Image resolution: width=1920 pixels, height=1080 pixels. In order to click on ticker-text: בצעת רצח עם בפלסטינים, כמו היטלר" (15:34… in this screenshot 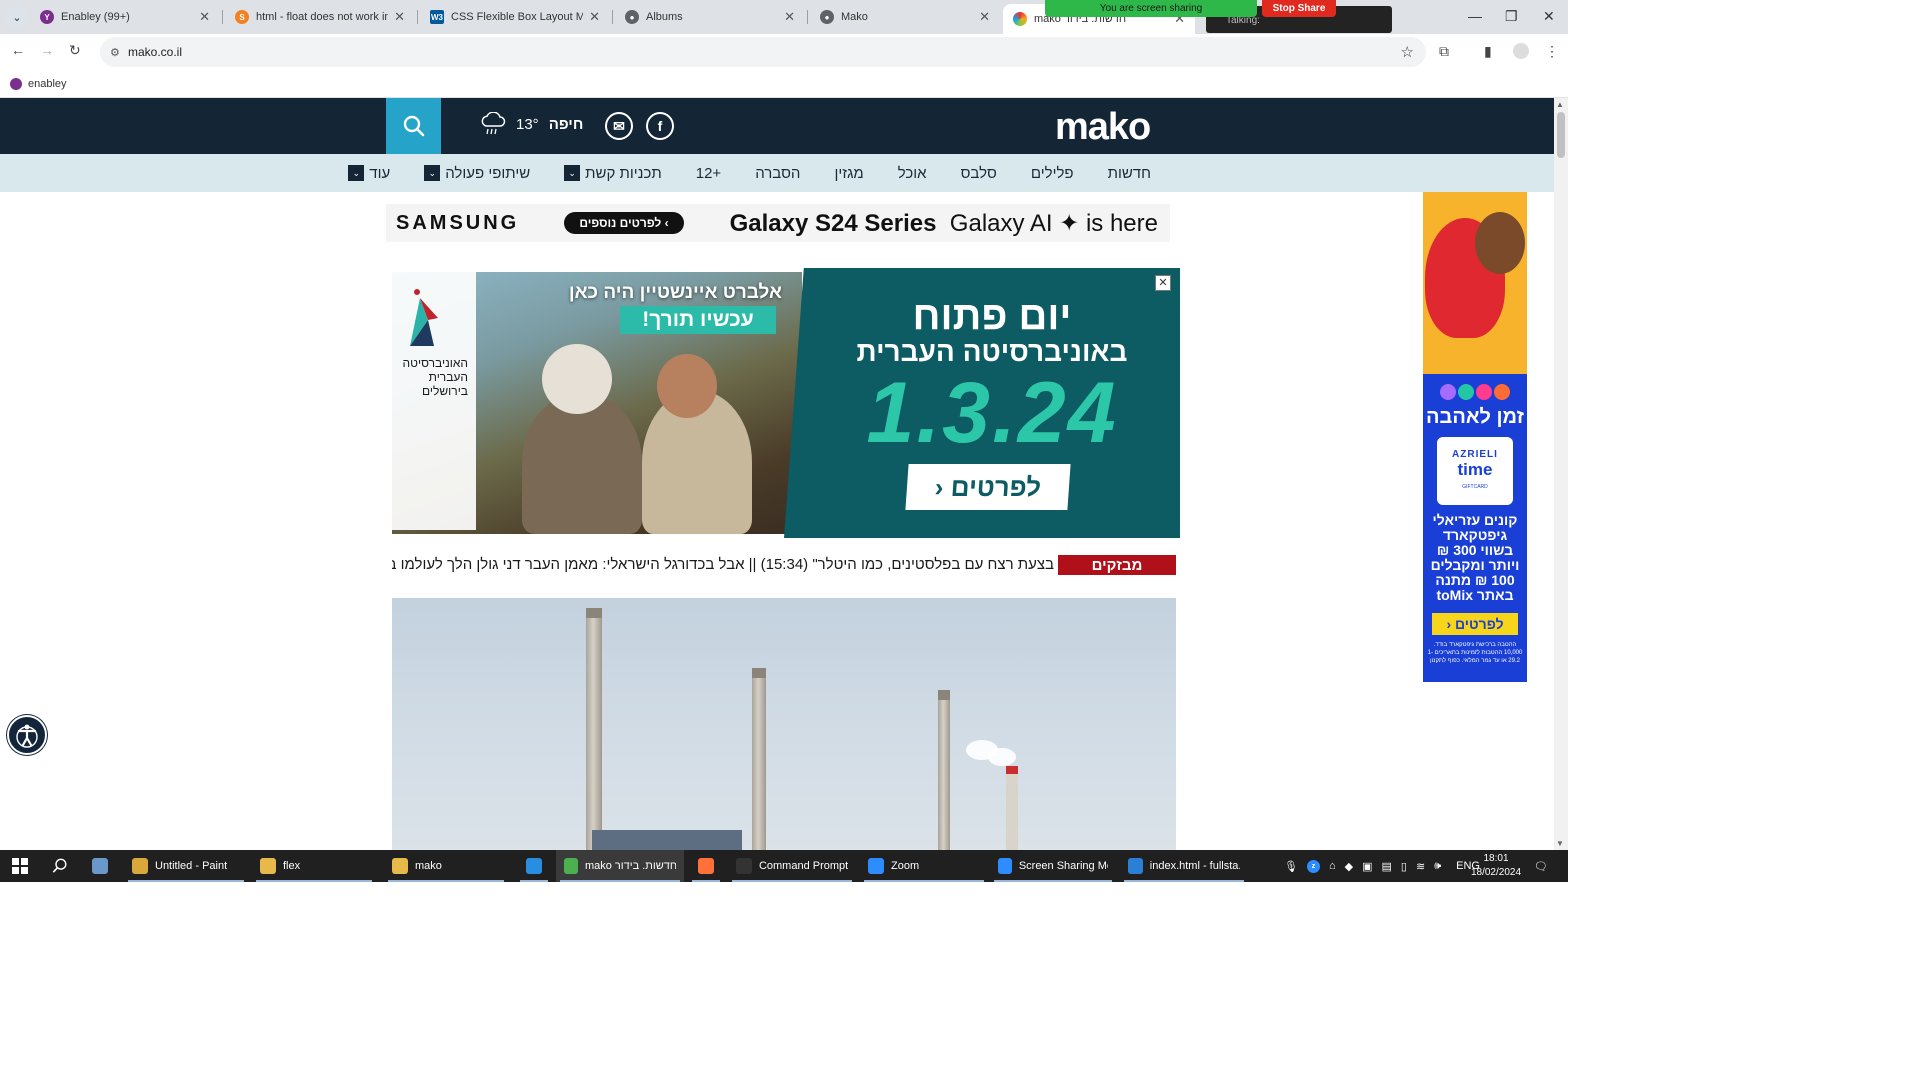, I will do `click(723, 564)`.